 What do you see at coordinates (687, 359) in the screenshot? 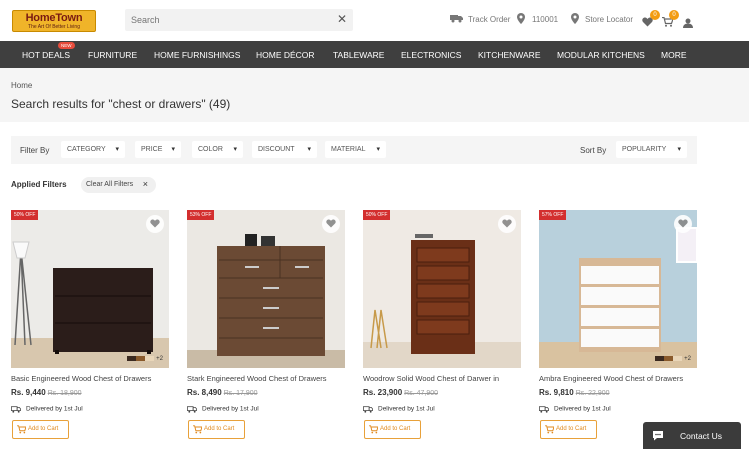
I see `more-colors-count: +2` at bounding box center [687, 359].